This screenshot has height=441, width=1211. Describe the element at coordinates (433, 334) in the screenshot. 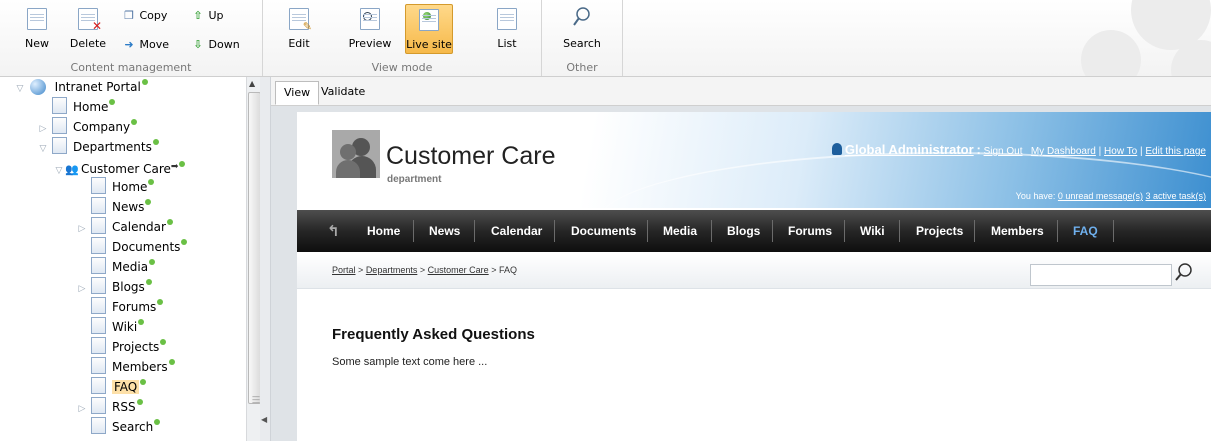

I see `page-heading: Frequently Asked Questions` at that location.